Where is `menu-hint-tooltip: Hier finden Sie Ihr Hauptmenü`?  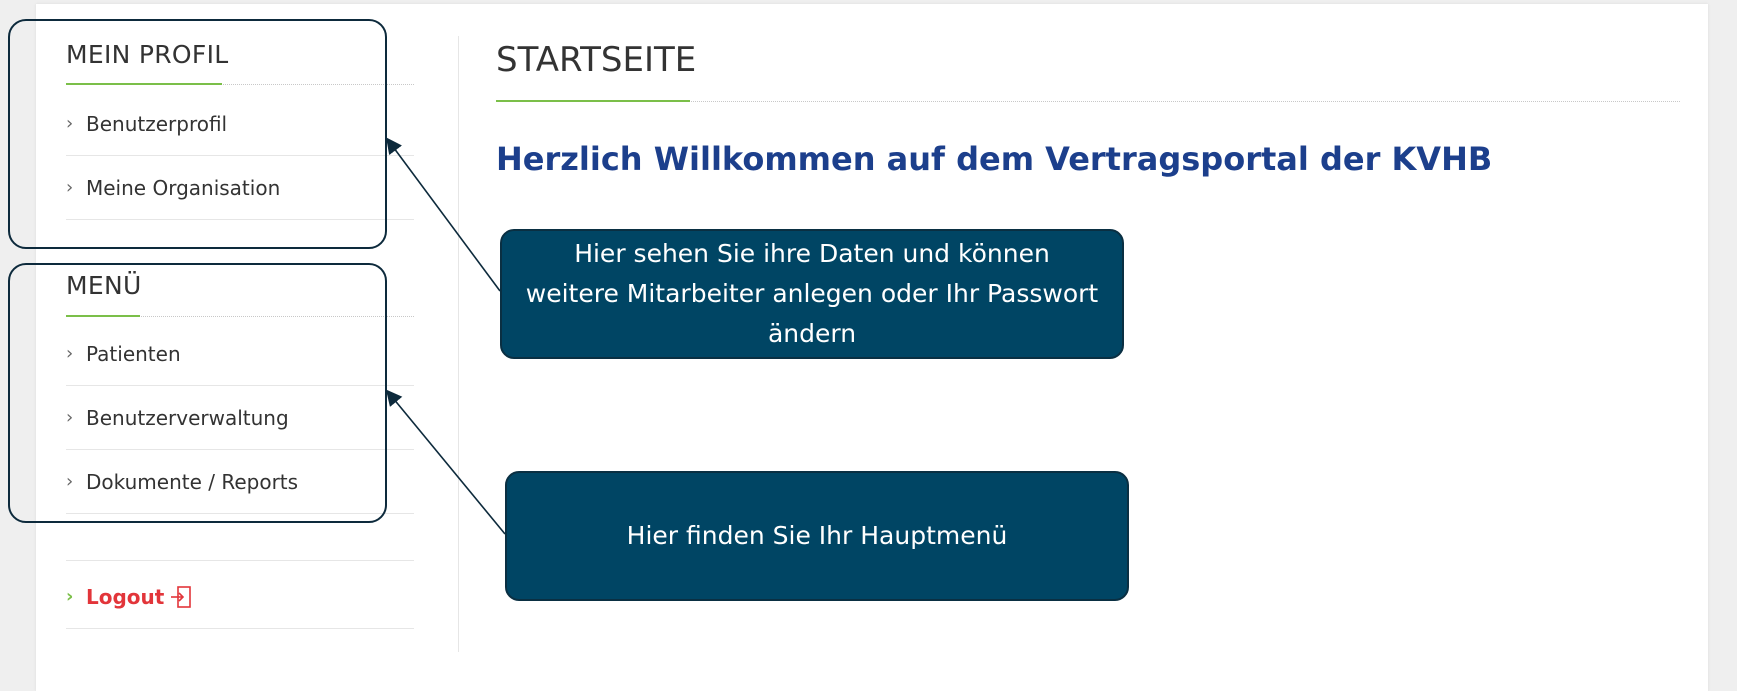
menu-hint-tooltip: Hier finden Sie Ihr Hauptmenü is located at coordinates (817, 536).